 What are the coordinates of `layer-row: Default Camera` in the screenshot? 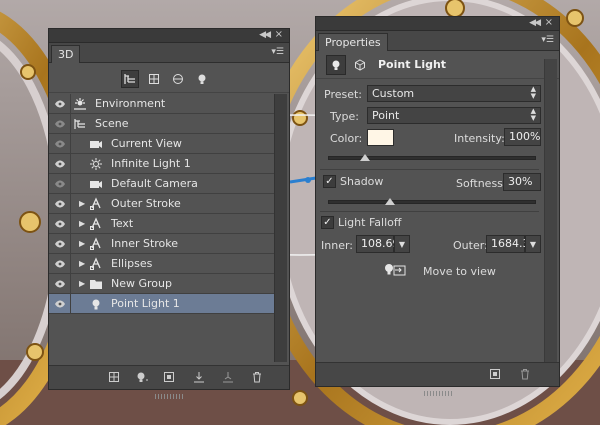 It's located at (161, 184).